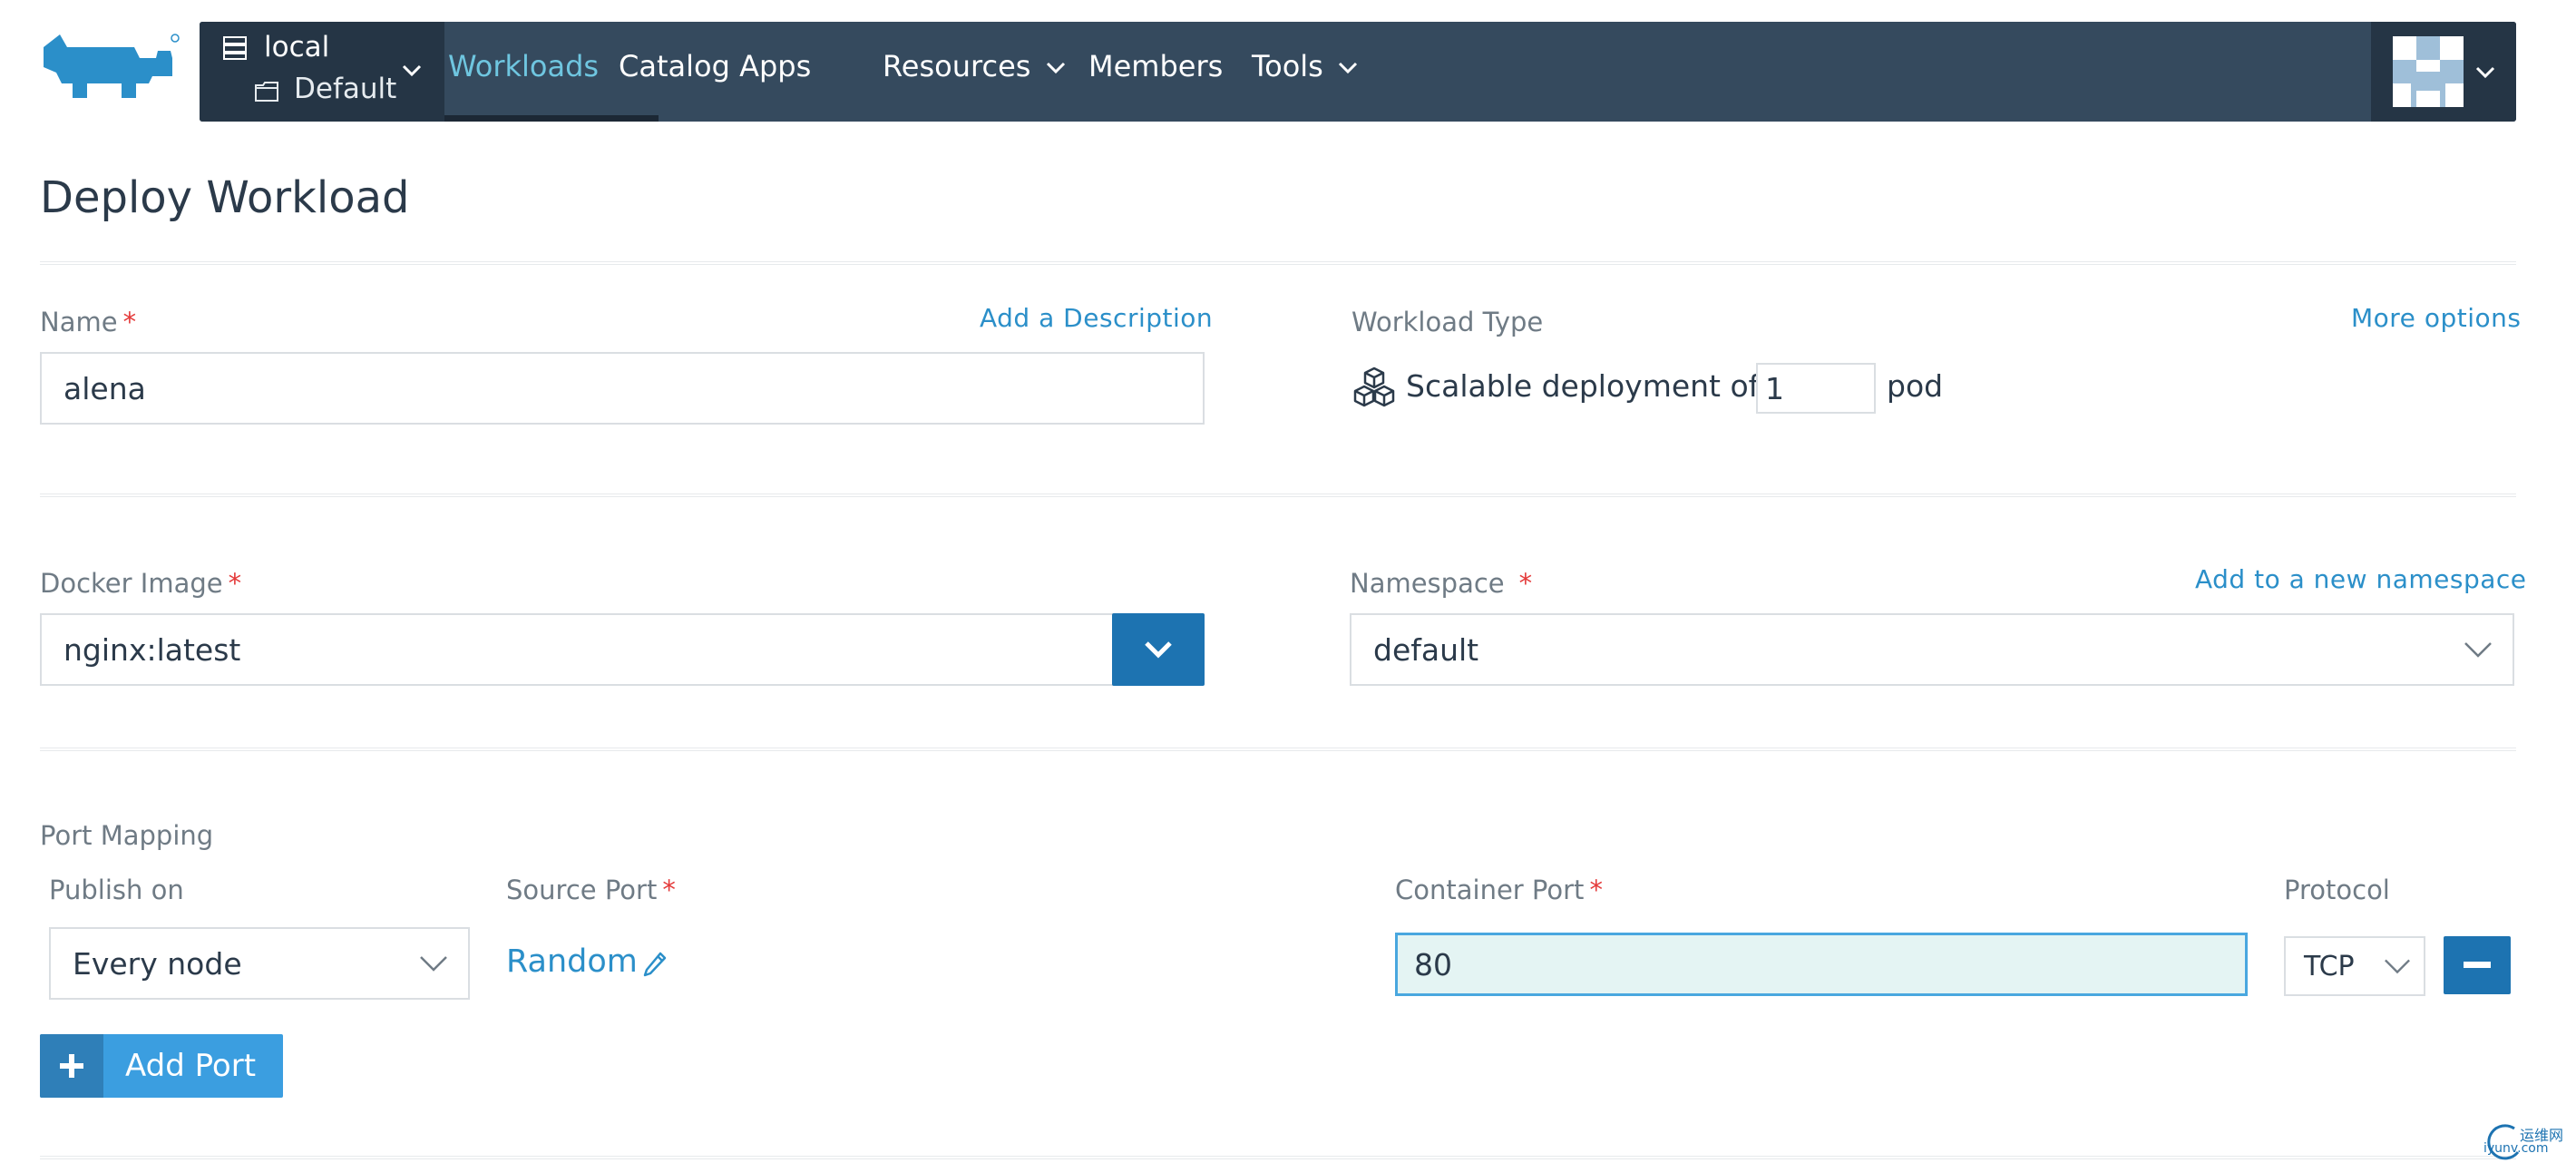 Image resolution: width=2576 pixels, height=1163 pixels. I want to click on add-namespace-link: Add to a new namespace, so click(2361, 579).